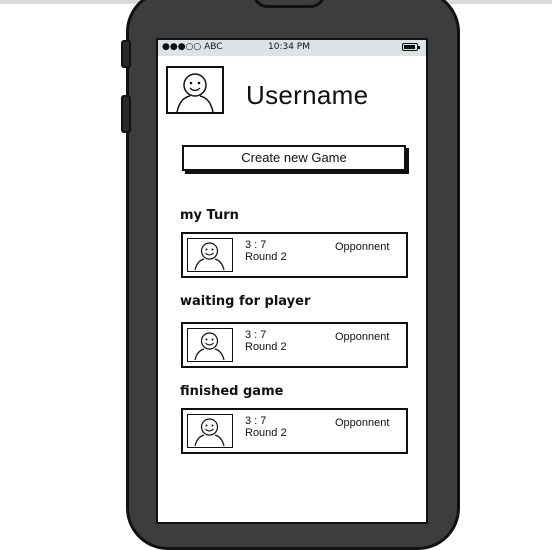  Describe the element at coordinates (232, 391) in the screenshot. I see `section-title-finished: finished game` at that location.